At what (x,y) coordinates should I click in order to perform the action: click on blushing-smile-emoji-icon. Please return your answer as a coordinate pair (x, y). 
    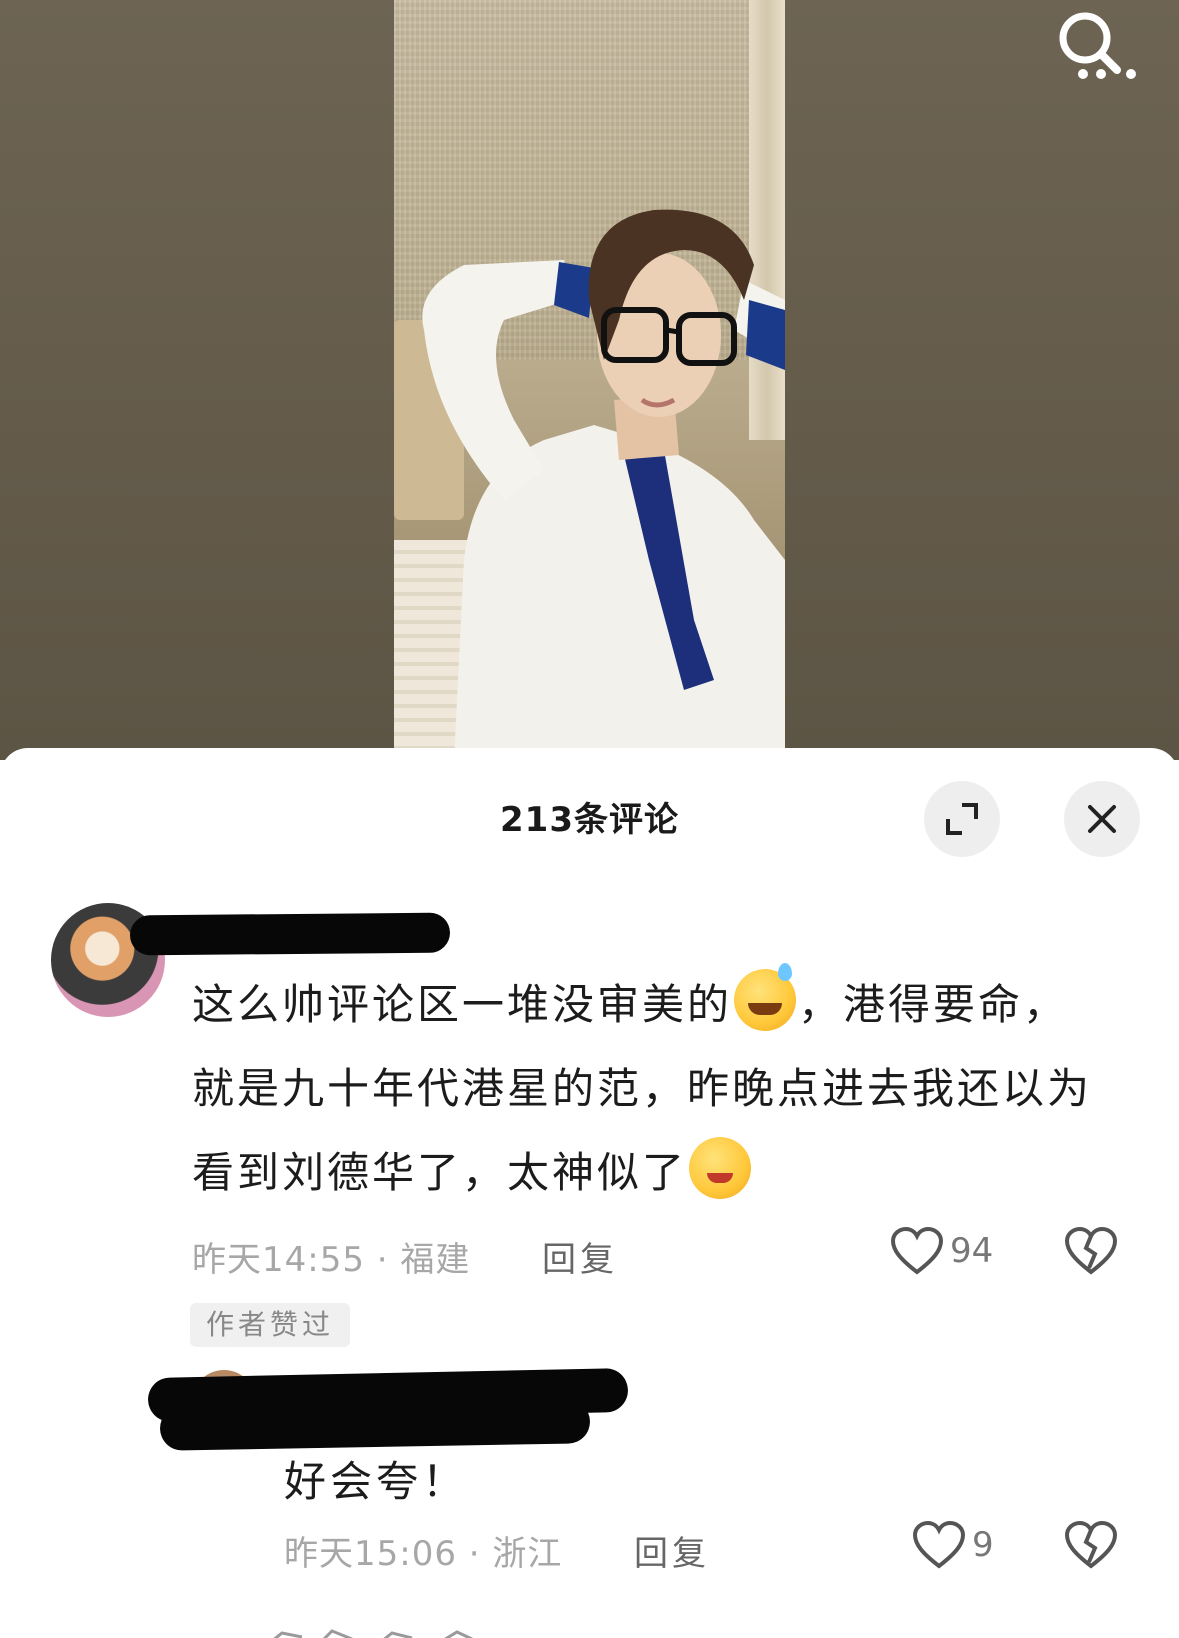
    Looking at the image, I should click on (720, 1168).